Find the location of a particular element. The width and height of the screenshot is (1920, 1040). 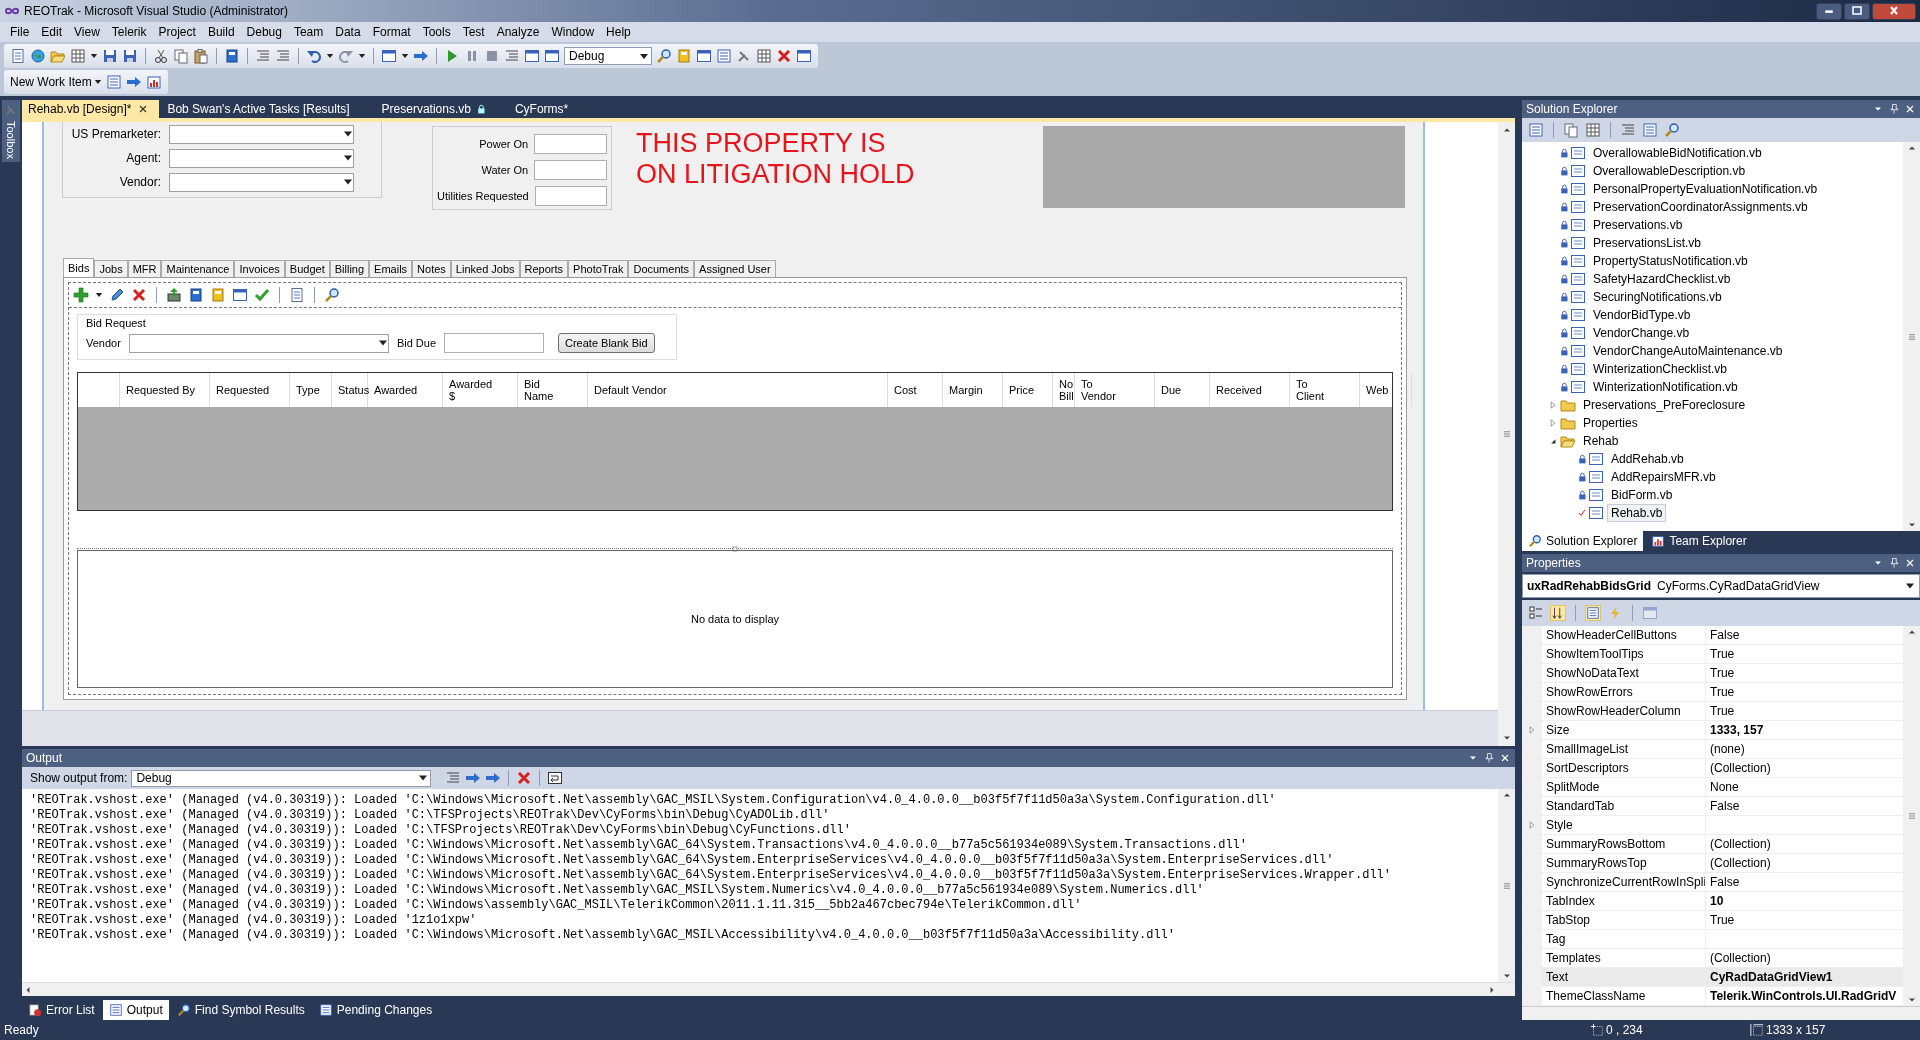

menu-item: Edit is located at coordinates (52, 32).